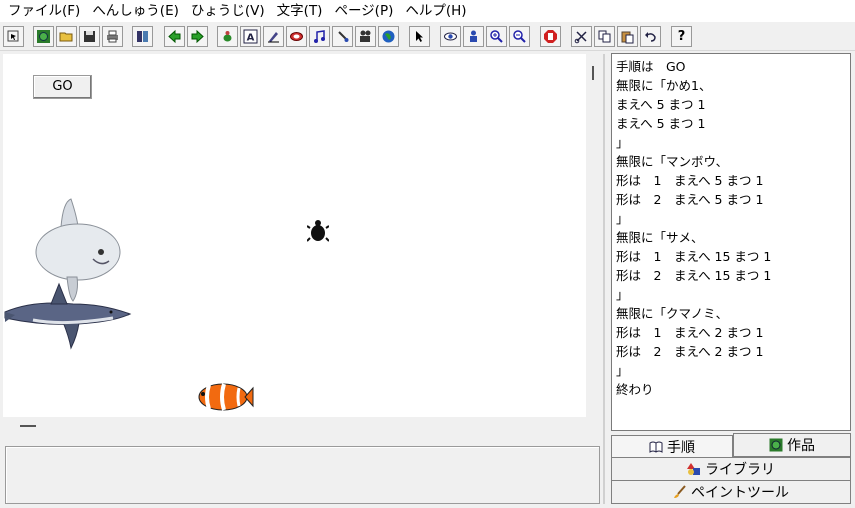 This screenshot has height=508, width=855. Describe the element at coordinates (296, 36) in the screenshot. I see `stamp-icon` at that location.